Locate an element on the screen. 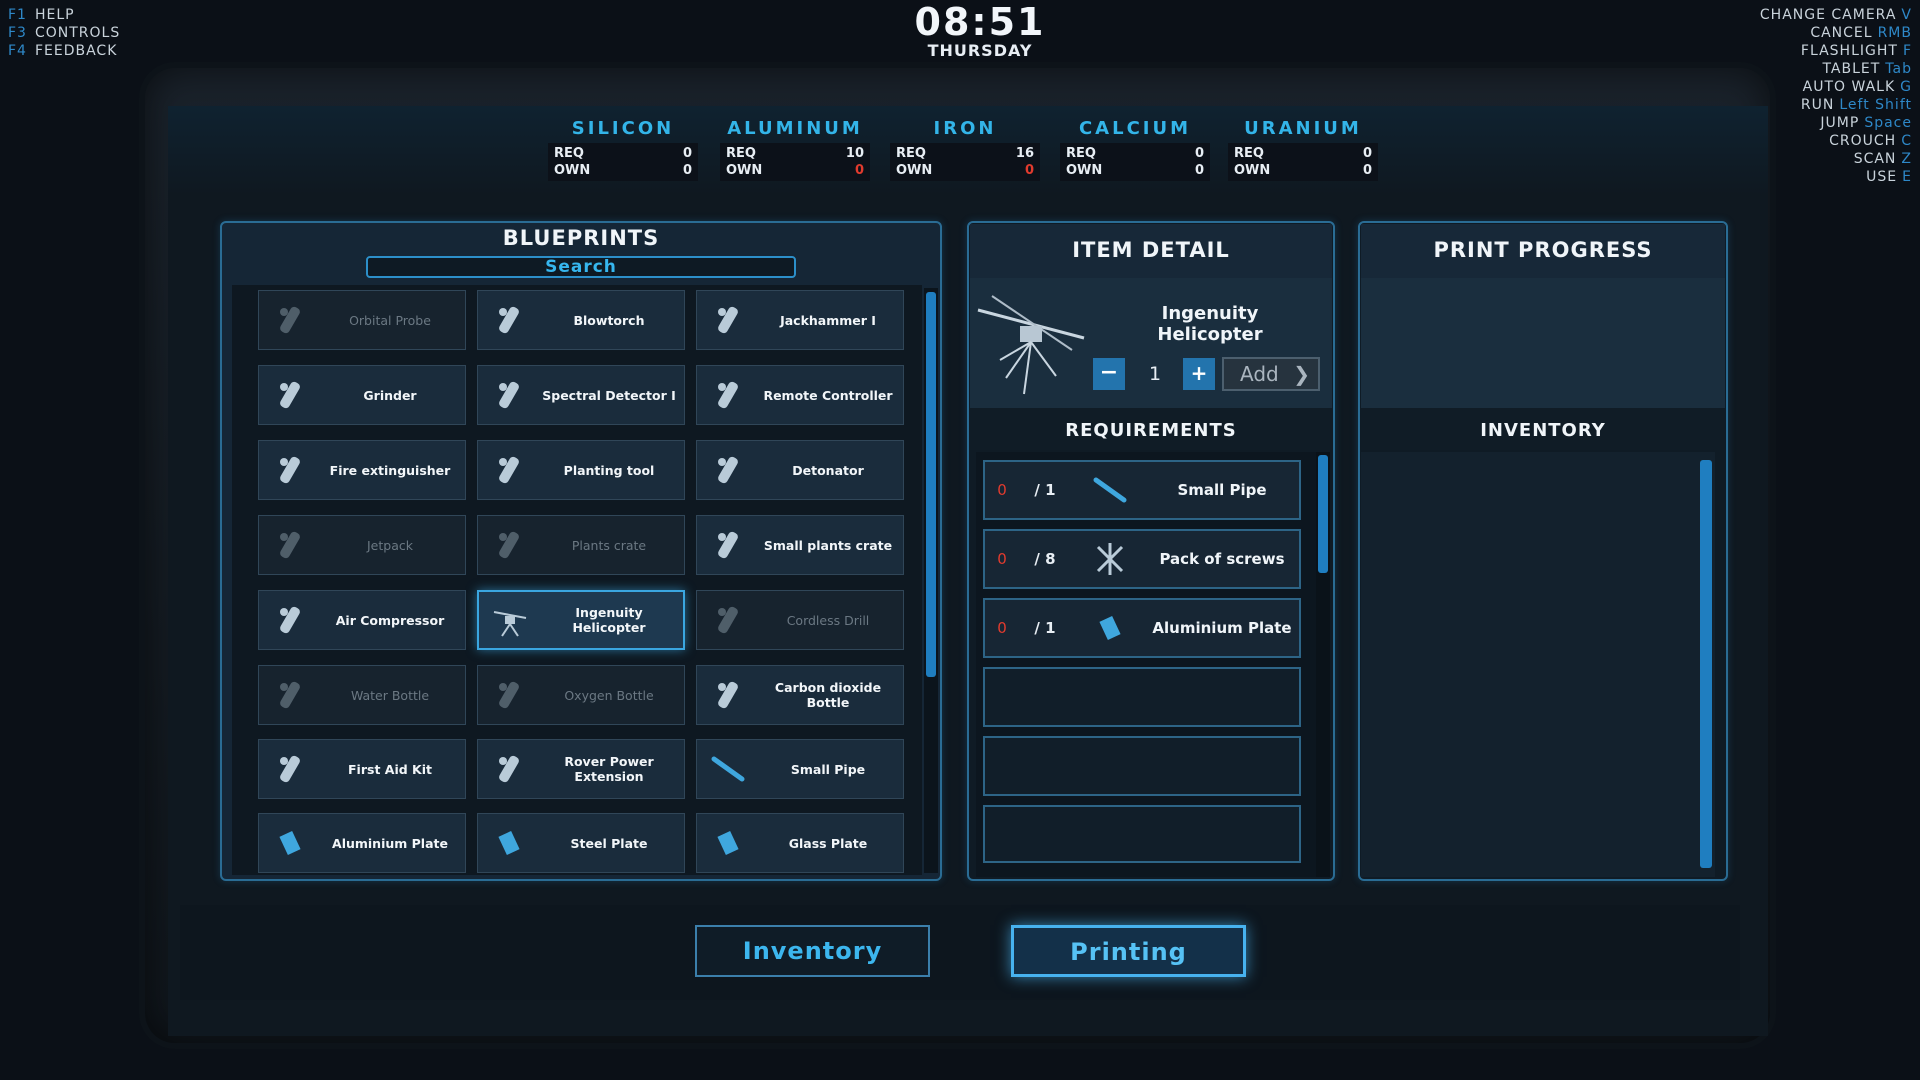 The image size is (1920, 1080). blueprint-item: Water Bottle is located at coordinates (362, 695).